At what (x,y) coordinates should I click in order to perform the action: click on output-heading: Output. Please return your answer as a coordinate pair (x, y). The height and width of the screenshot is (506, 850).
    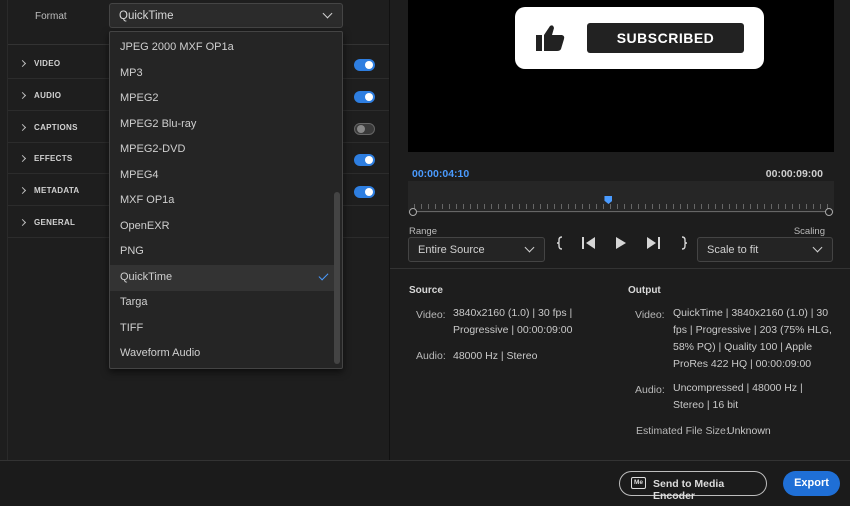
    Looking at the image, I should click on (644, 290).